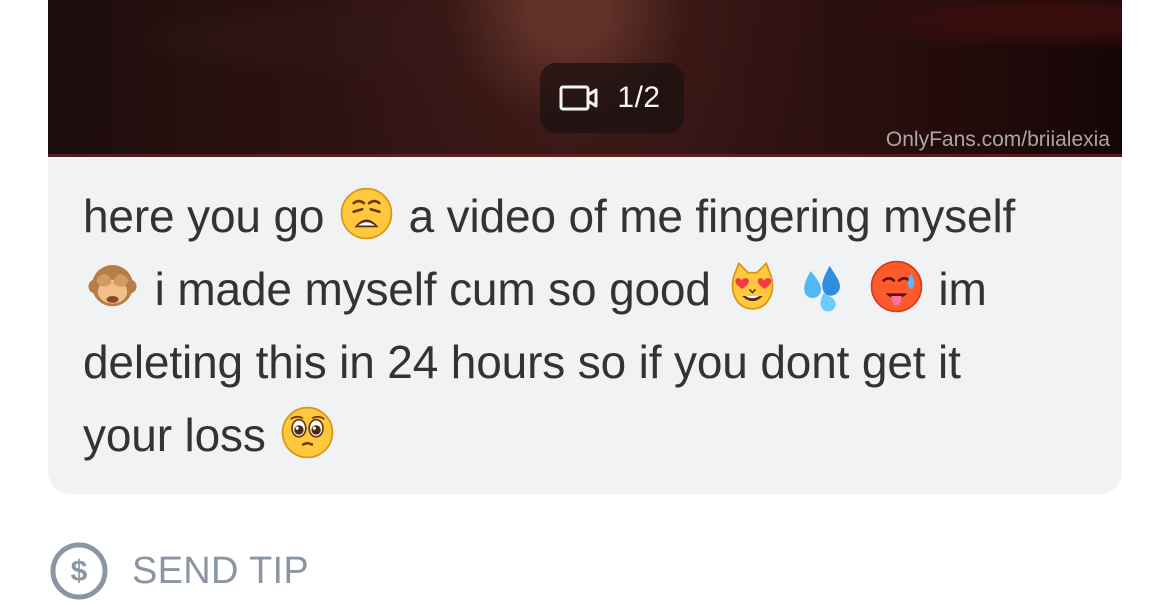  What do you see at coordinates (112, 286) in the screenshot?
I see `see-no-evil-monkey-icon` at bounding box center [112, 286].